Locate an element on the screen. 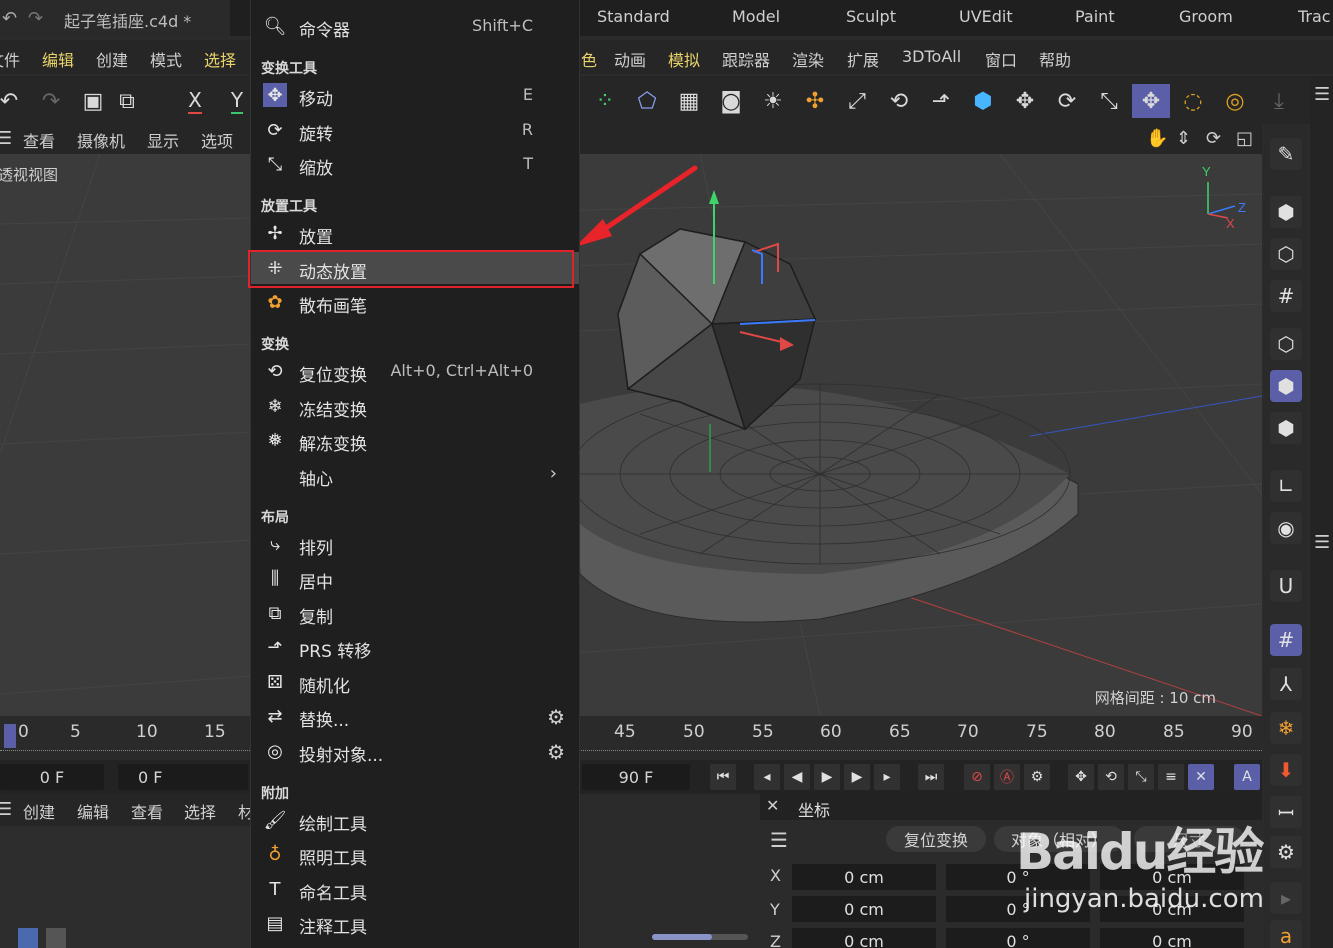 This screenshot has height=948, width=1333. menu-create: 创建 is located at coordinates (112, 59).